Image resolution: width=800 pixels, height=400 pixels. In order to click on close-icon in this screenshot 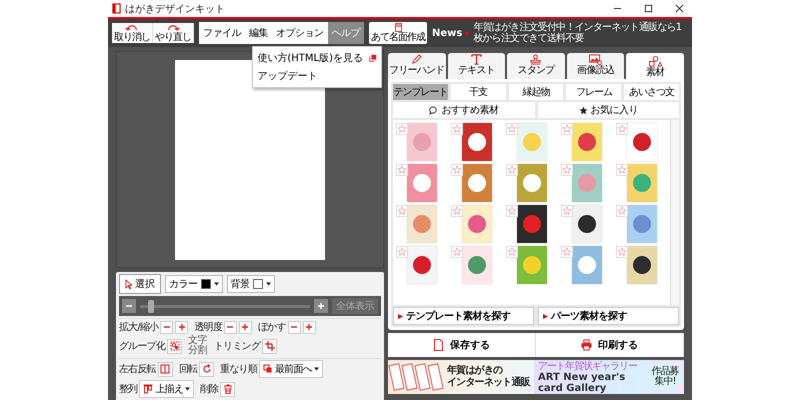, I will do `click(679, 8)`.